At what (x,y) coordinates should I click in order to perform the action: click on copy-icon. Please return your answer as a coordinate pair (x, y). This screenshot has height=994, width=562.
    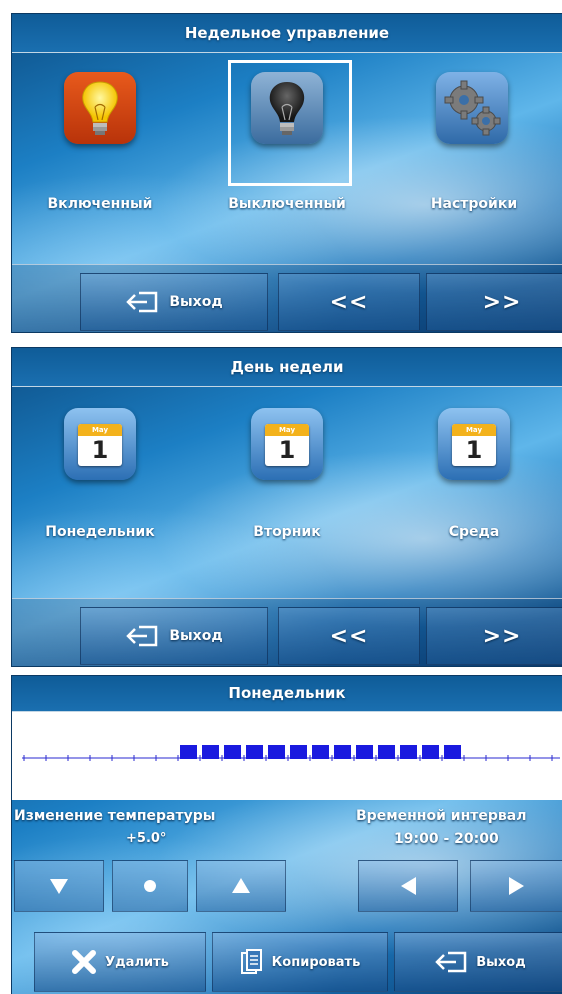
    Looking at the image, I should click on (251, 961).